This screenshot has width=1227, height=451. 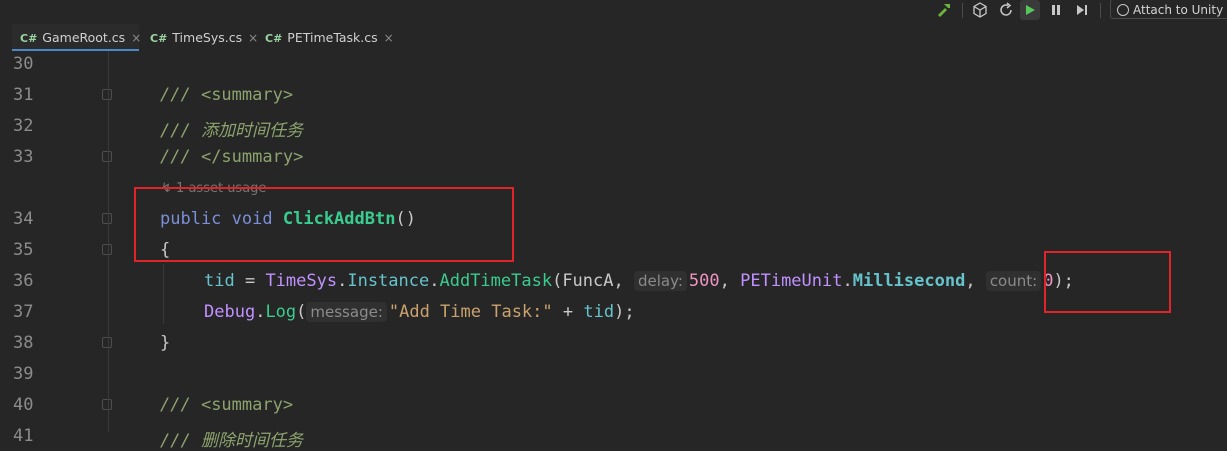 I want to click on code-line-33: /// </summary>, so click(x=231, y=157).